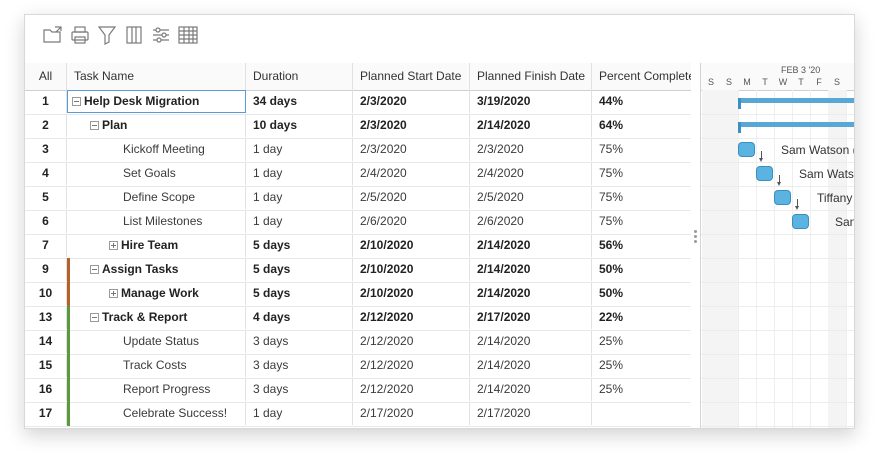 This screenshot has height=462, width=878. What do you see at coordinates (641, 125) in the screenshot?
I see `cell-percent: 64%` at bounding box center [641, 125].